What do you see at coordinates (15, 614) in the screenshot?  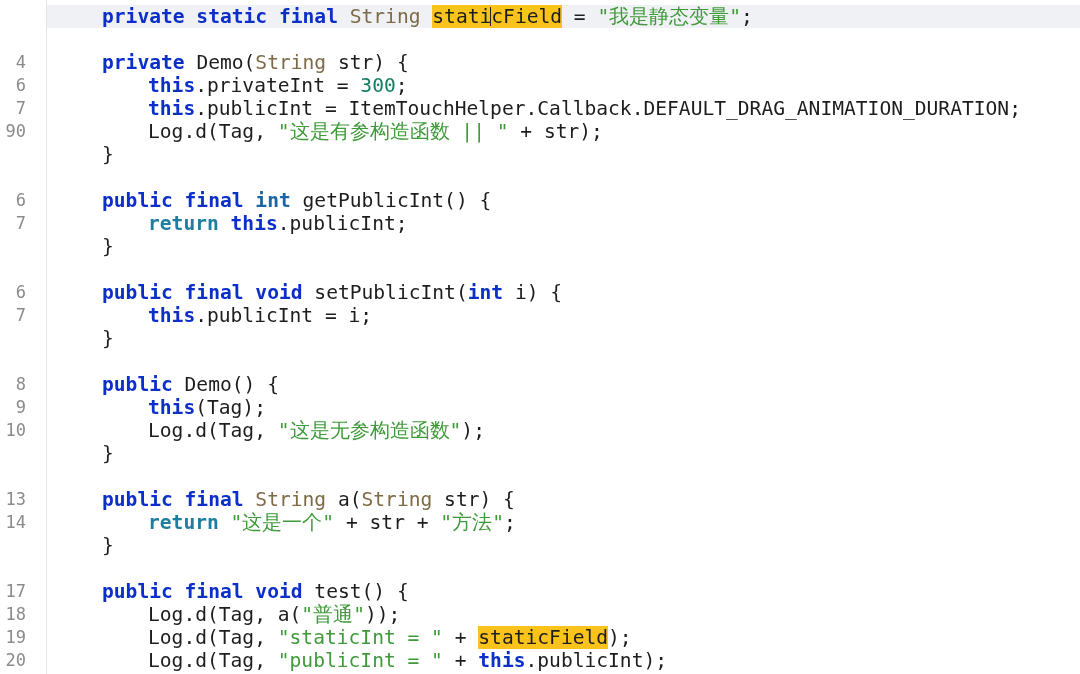 I see `line-number: 18` at bounding box center [15, 614].